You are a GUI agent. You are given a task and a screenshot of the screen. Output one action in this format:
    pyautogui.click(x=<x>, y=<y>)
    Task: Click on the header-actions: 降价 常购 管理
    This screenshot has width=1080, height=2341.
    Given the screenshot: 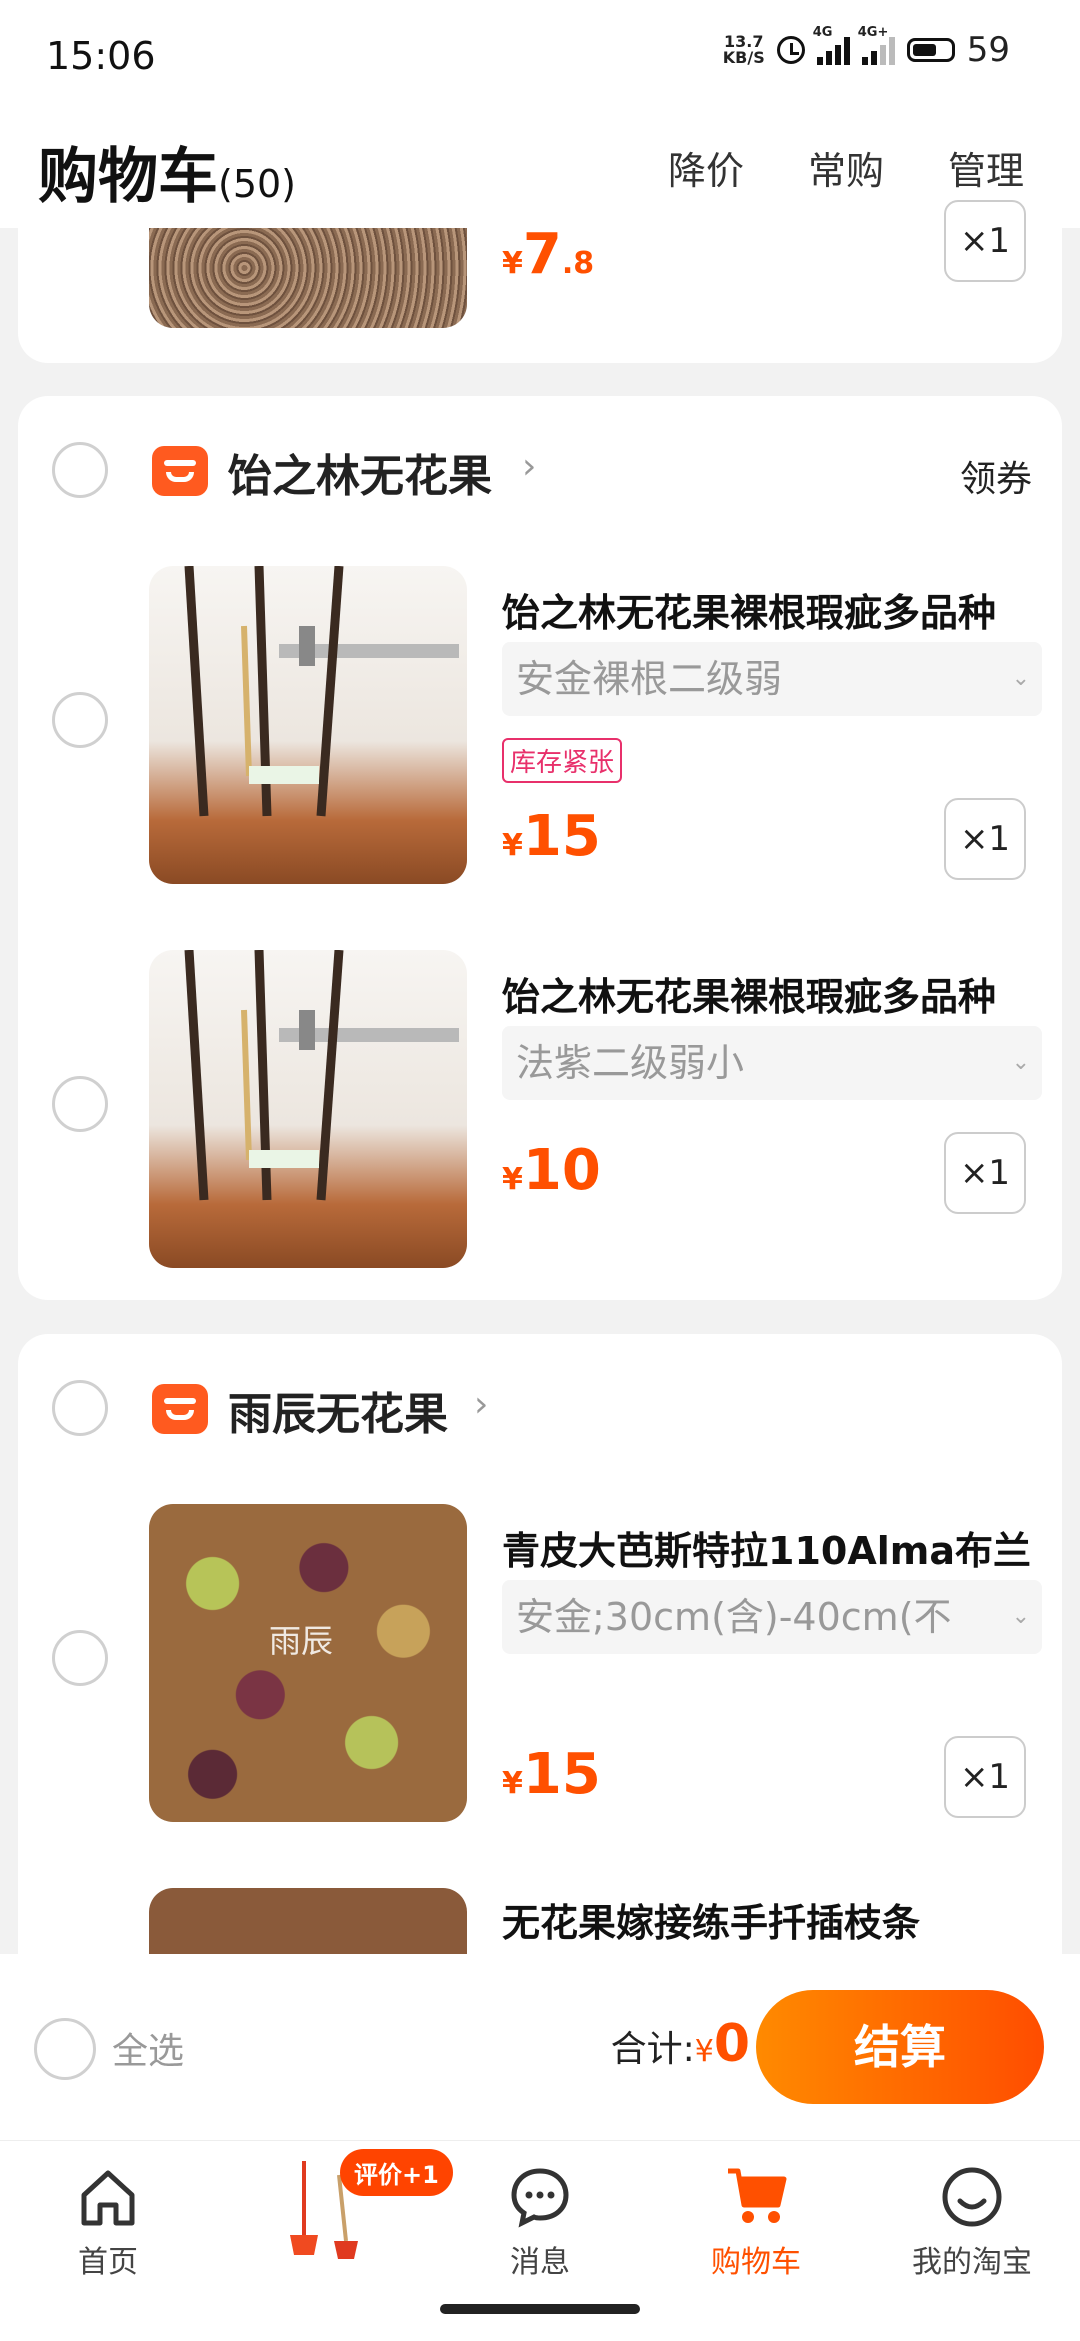 What is the action you would take?
    pyautogui.click(x=846, y=167)
    